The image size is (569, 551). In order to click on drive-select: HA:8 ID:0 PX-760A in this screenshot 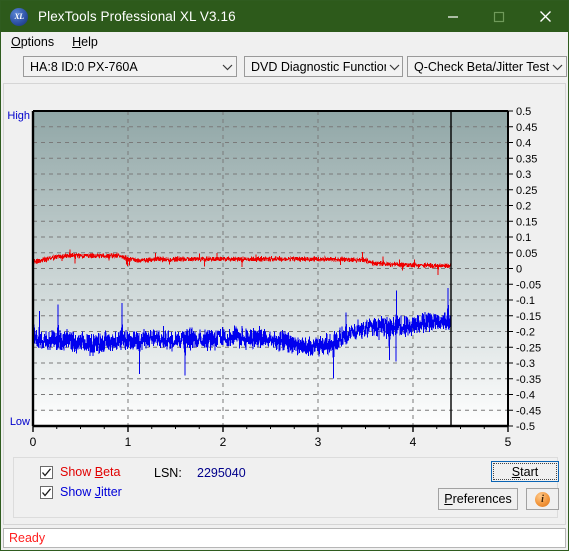, I will do `click(130, 66)`.